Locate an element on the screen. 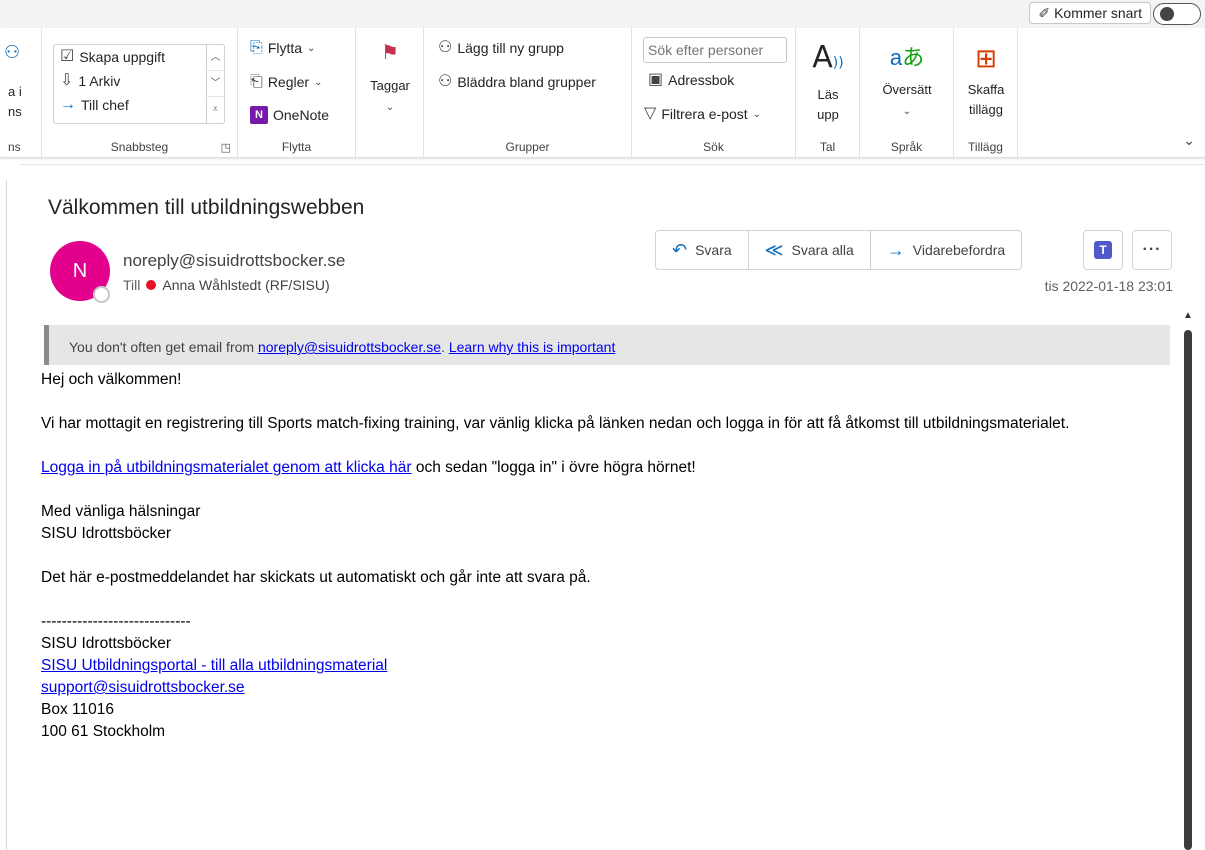 This screenshot has height=850, width=1205. coming-soon-button: ✐ Kommer snart is located at coordinates (1090, 13).